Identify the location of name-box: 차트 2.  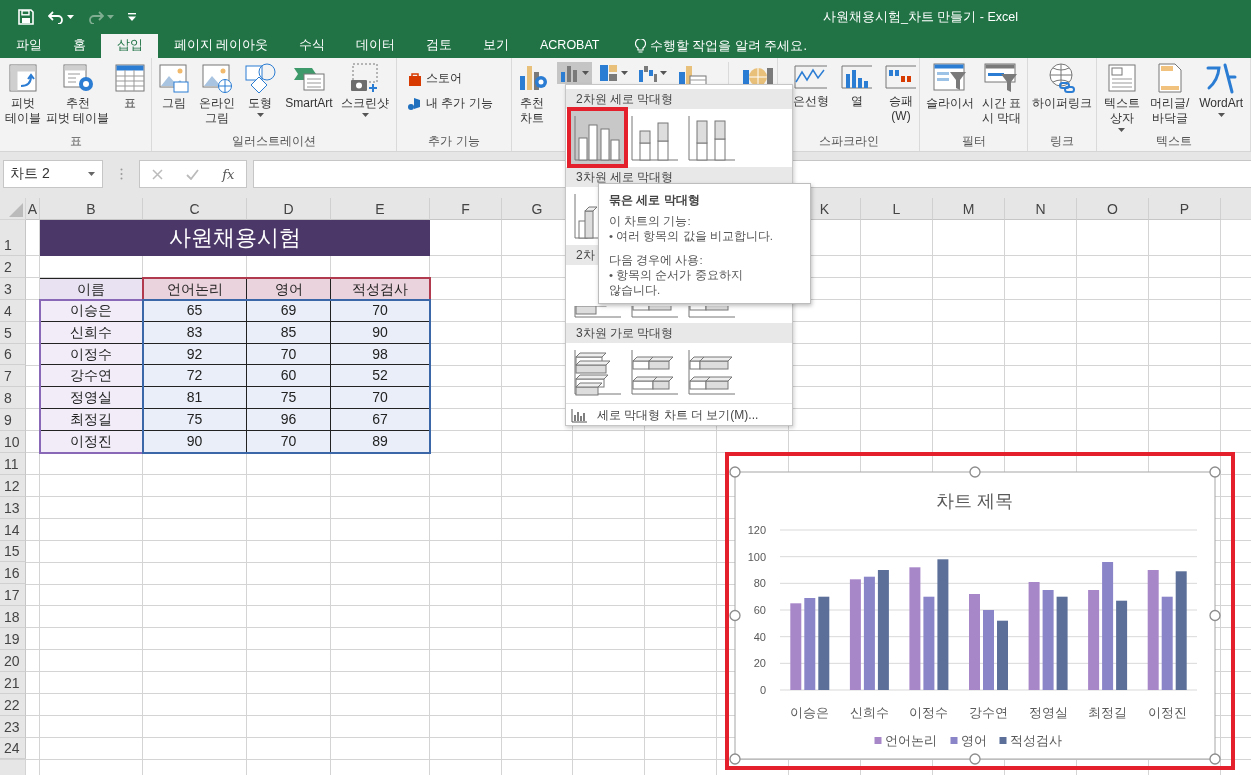
(53, 174).